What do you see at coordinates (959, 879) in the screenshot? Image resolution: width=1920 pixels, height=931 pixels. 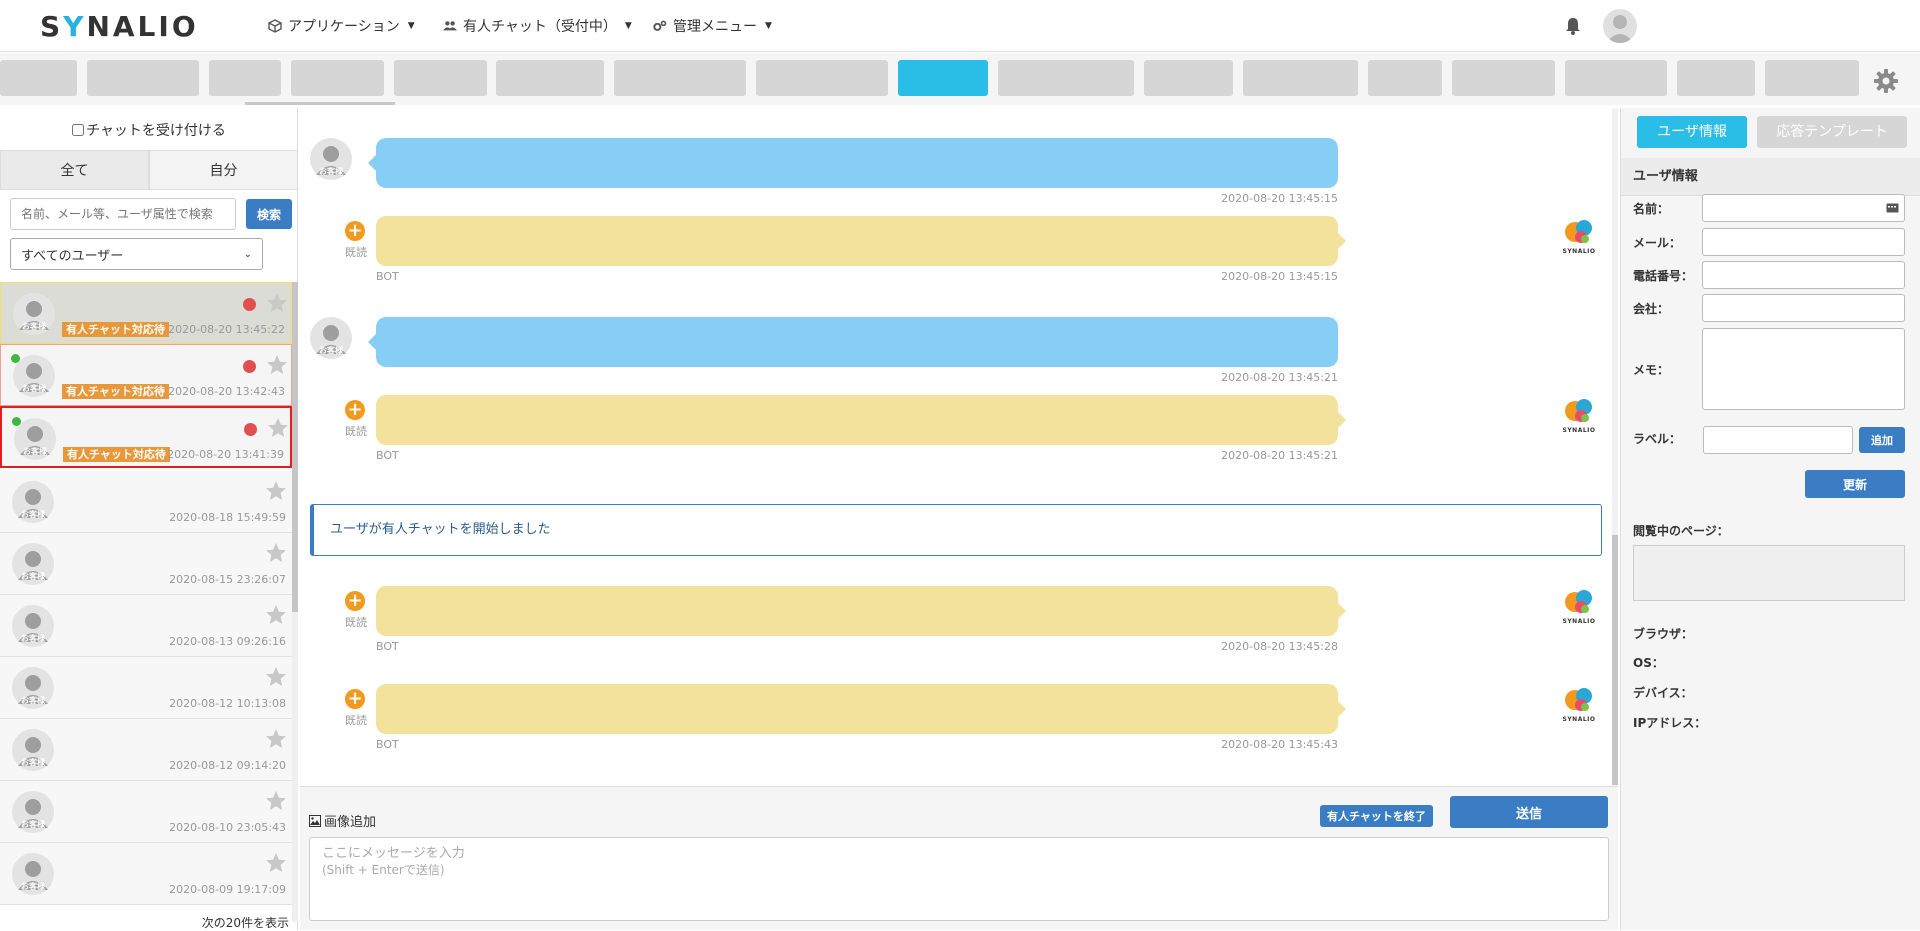 I see `message-input: ここにメッセージを入力 (Shift + Enterで送信)` at bounding box center [959, 879].